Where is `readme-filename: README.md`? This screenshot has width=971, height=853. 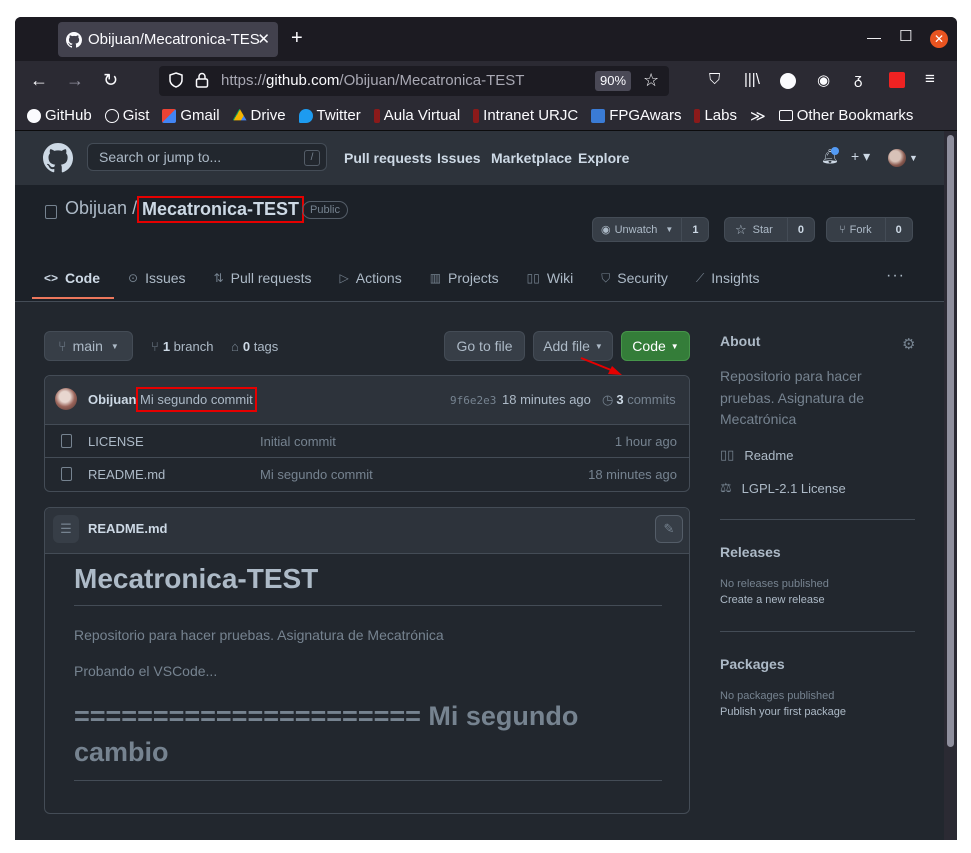 readme-filename: README.md is located at coordinates (127, 528).